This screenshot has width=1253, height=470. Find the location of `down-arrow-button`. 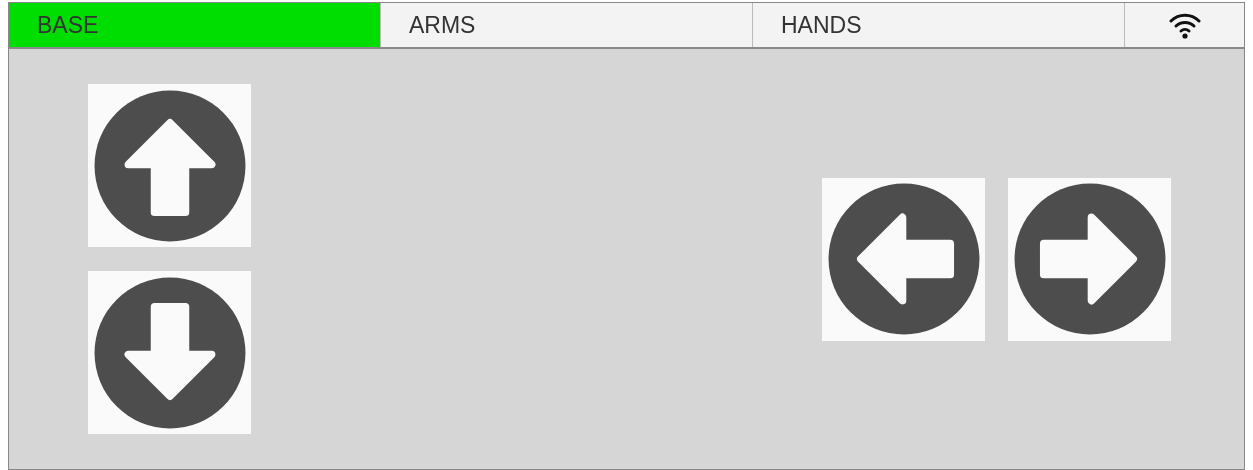

down-arrow-button is located at coordinates (169, 352).